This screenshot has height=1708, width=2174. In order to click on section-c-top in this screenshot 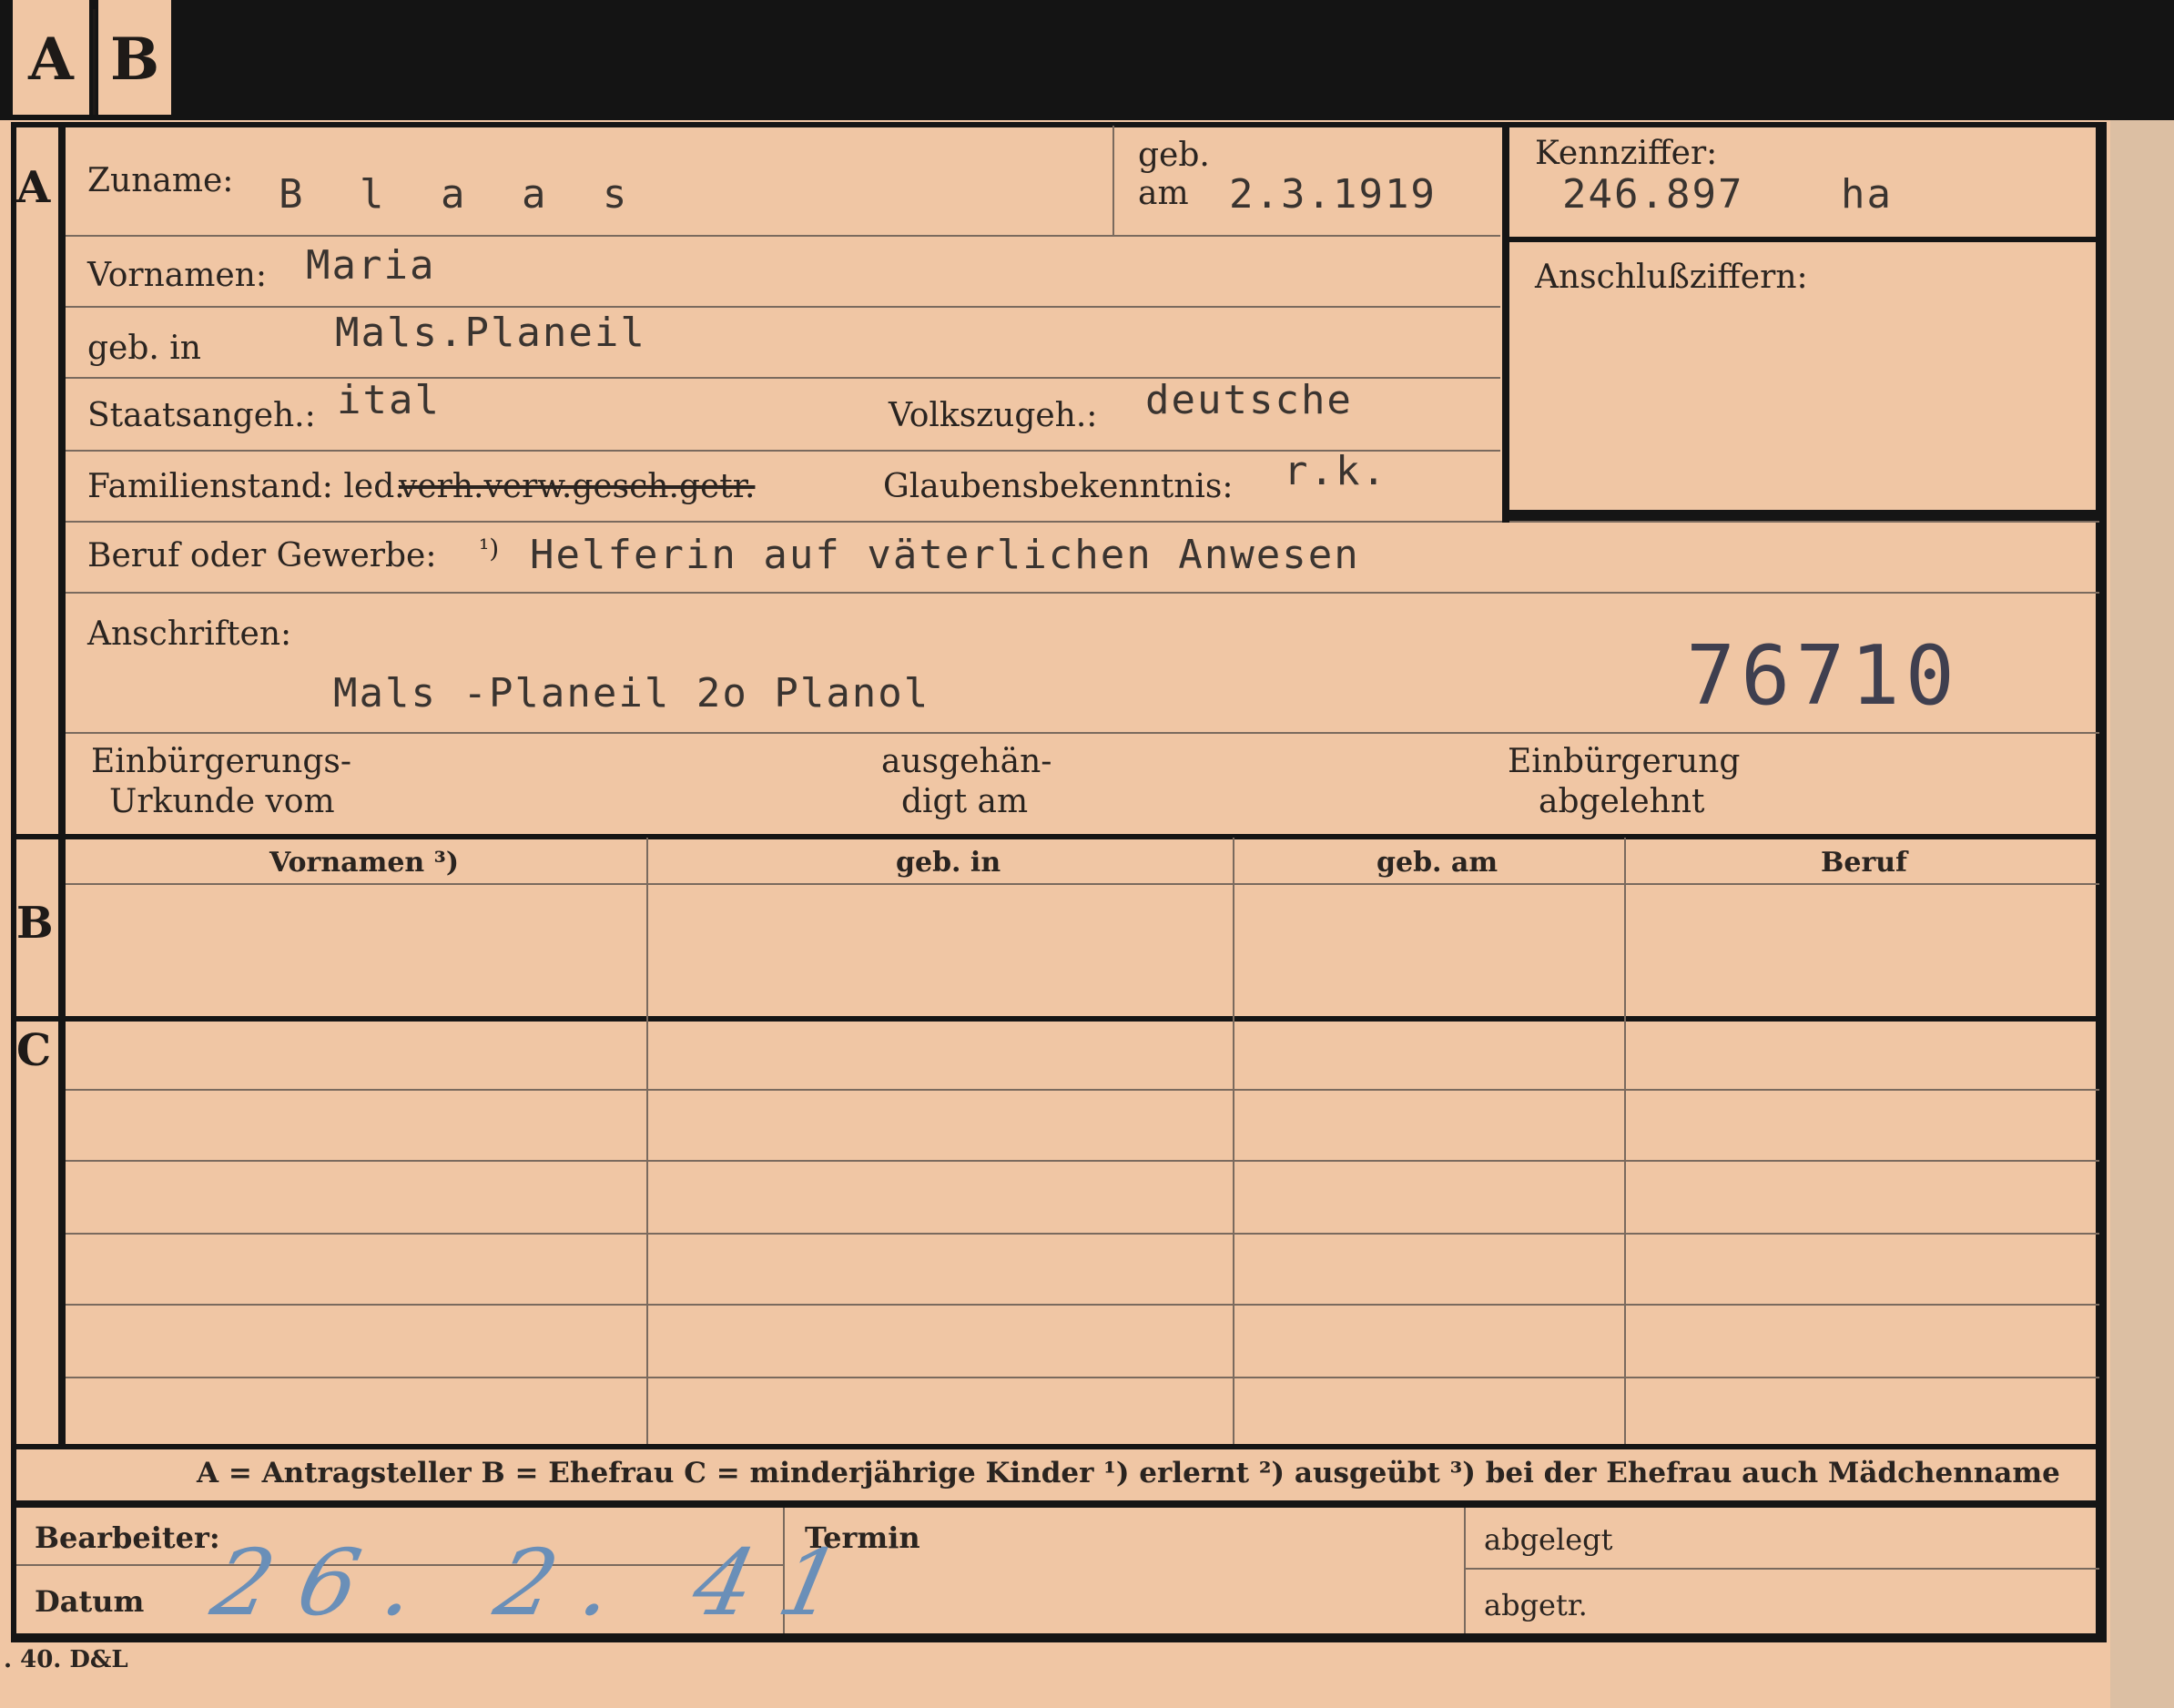, I will do `click(1058, 1019)`.